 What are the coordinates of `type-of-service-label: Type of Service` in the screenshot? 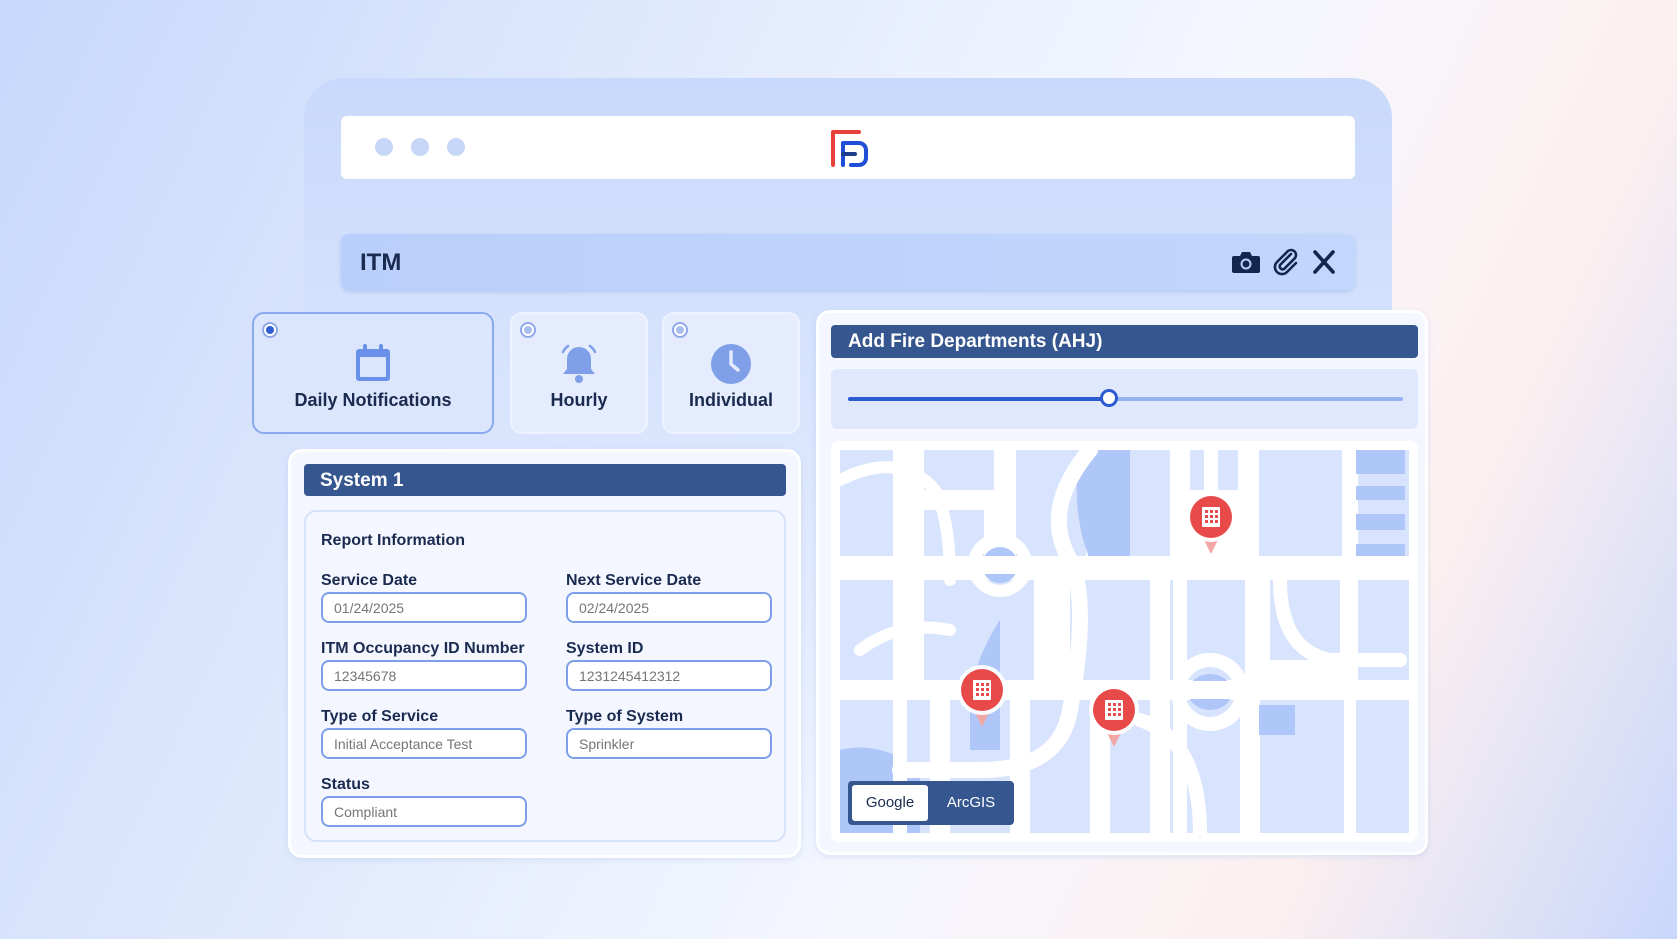 It's located at (380, 716).